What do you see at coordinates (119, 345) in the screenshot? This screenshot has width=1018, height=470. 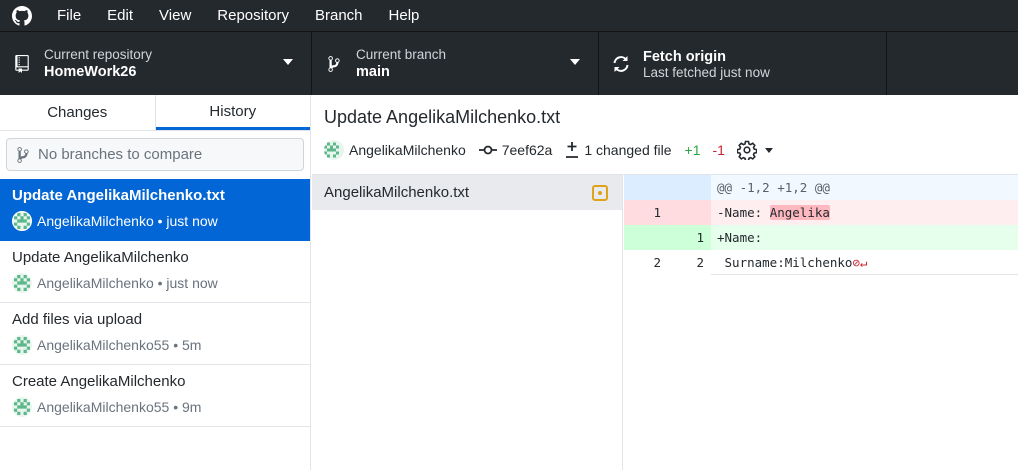 I see `commit-meta: AngelikaMilchenko55 • 5m` at bounding box center [119, 345].